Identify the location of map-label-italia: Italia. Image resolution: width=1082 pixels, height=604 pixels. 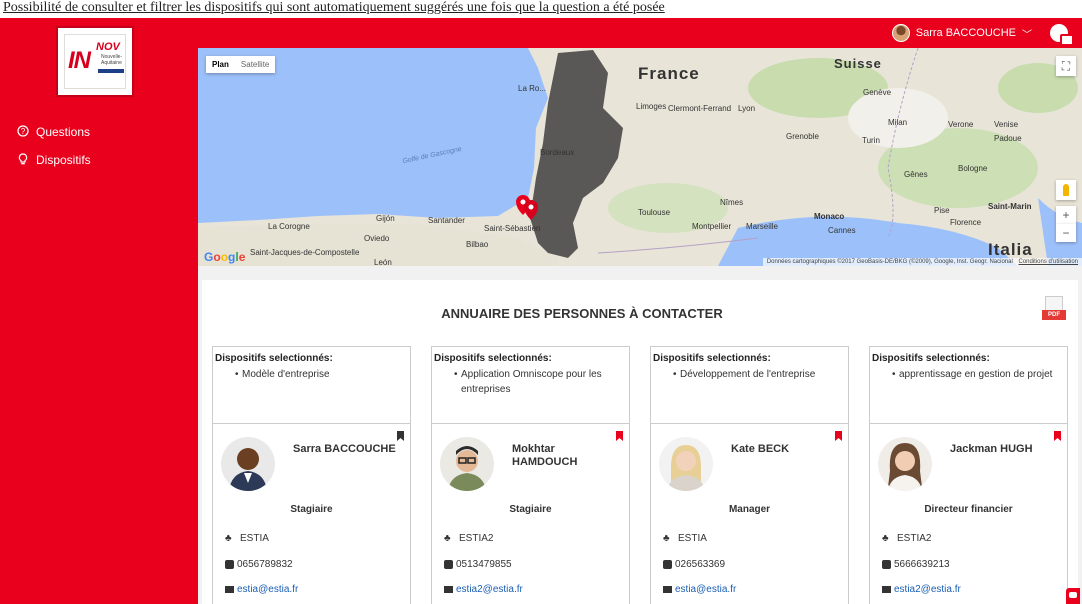
(1010, 249).